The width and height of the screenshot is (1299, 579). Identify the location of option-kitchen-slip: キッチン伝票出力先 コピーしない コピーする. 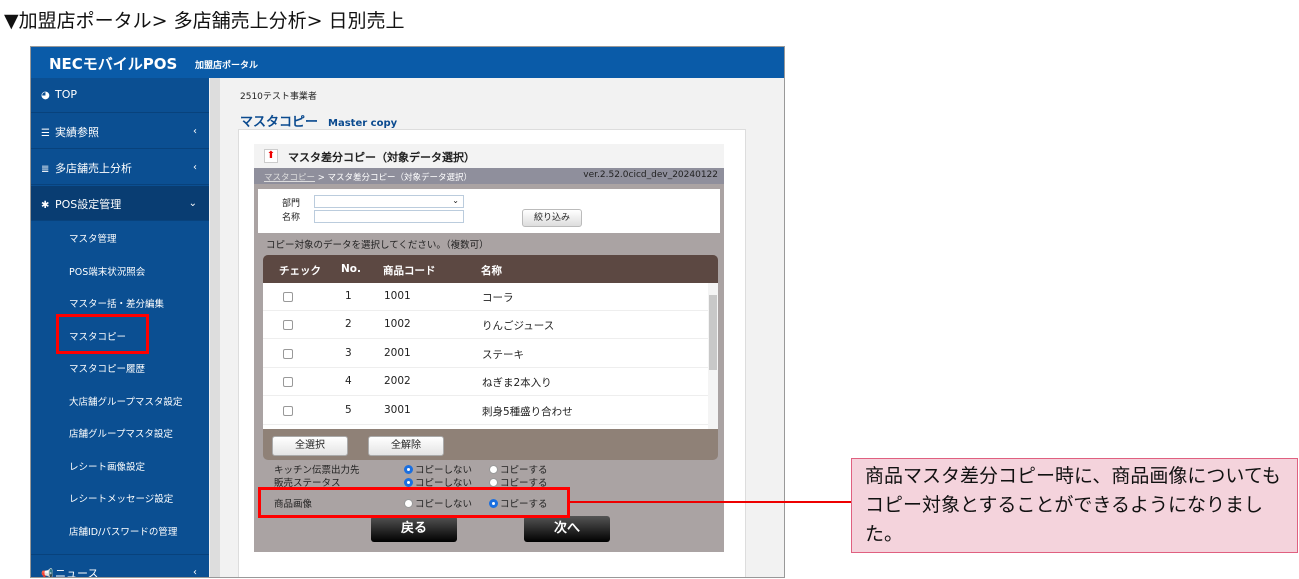
(424, 469).